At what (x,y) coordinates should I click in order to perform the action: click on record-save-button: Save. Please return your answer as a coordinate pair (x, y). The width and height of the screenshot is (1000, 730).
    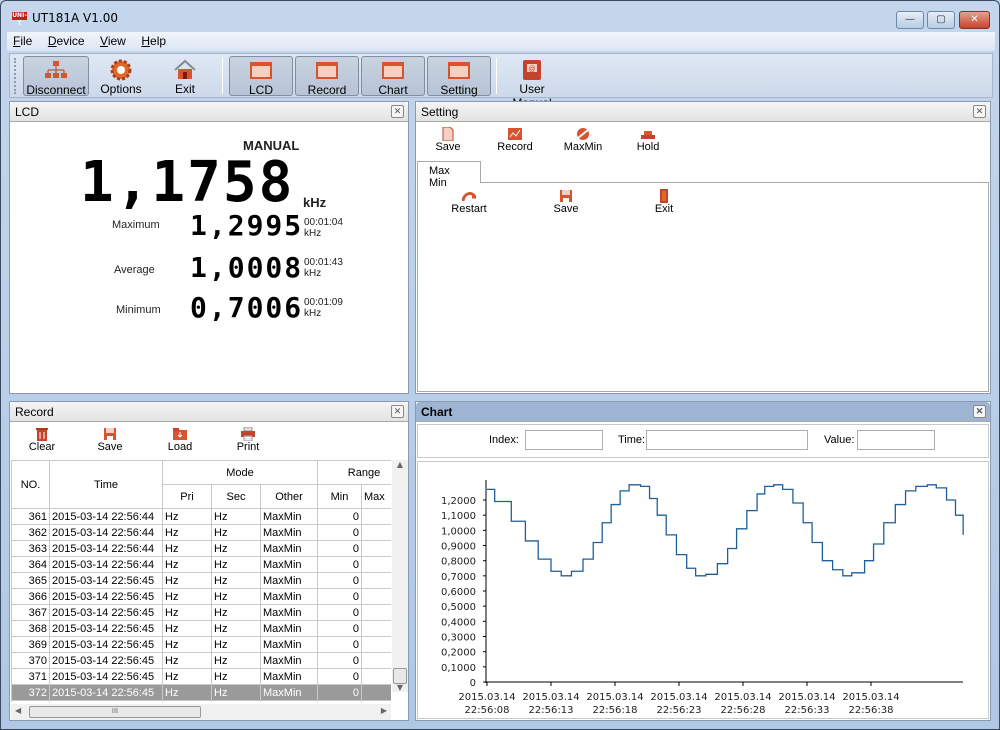
    Looking at the image, I should click on (110, 440).